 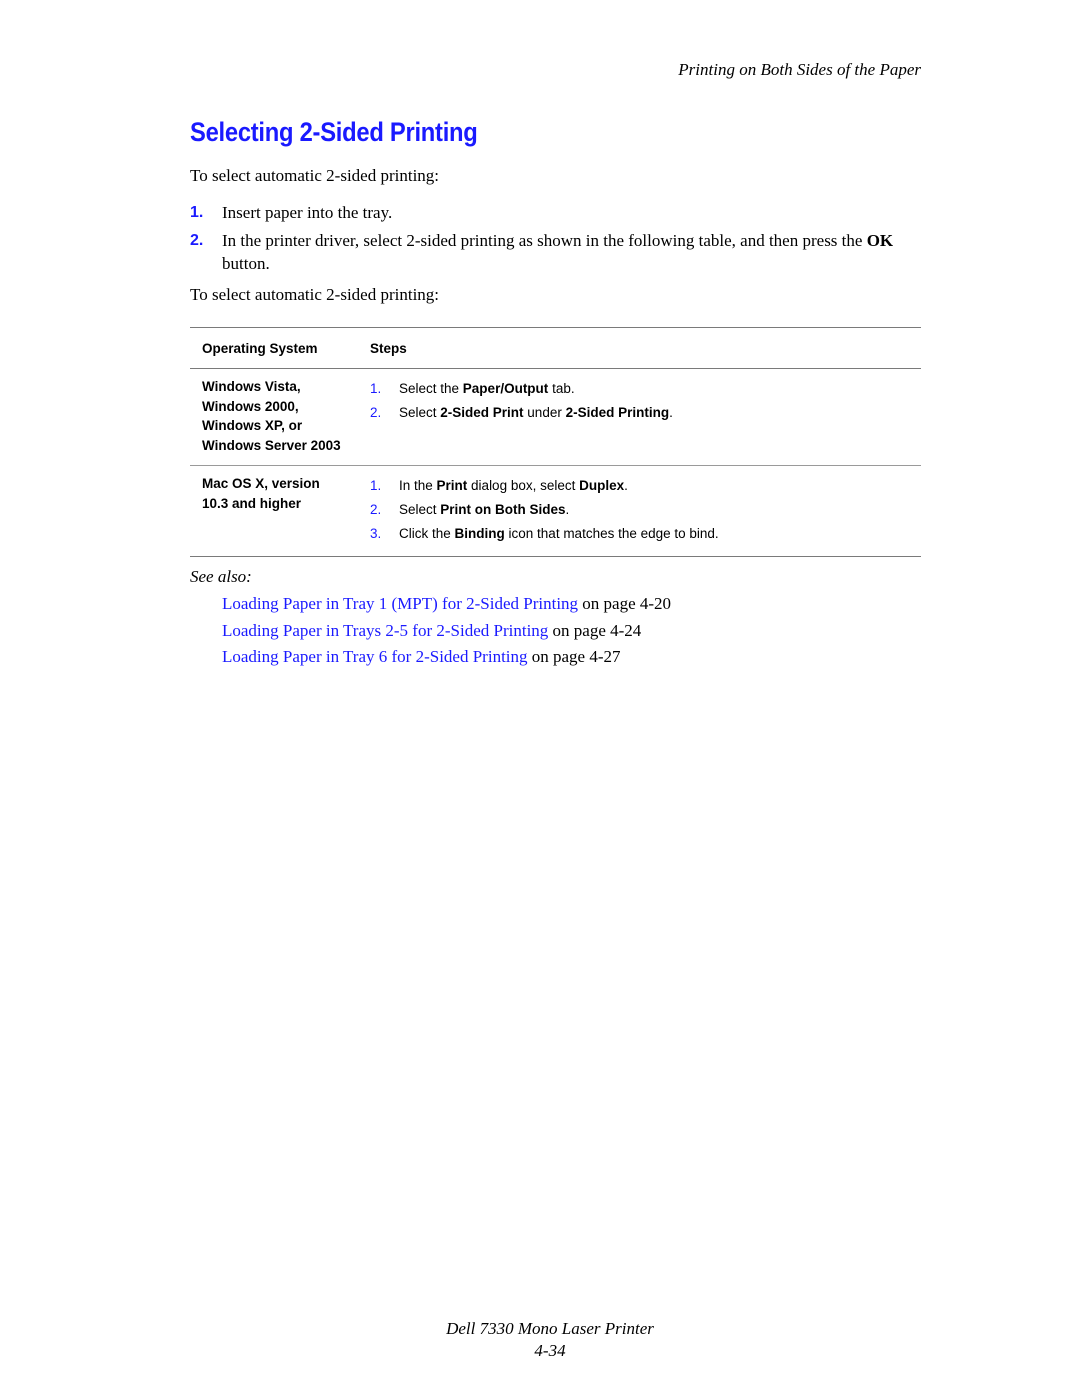 I want to click on step-text-part: Select the, so click(x=431, y=388).